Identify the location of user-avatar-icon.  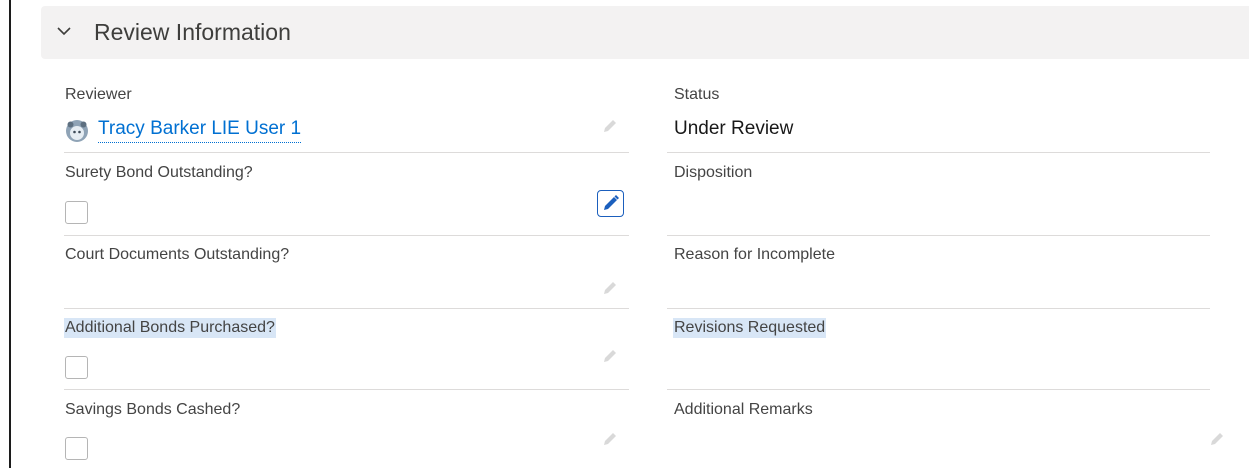
(77, 131).